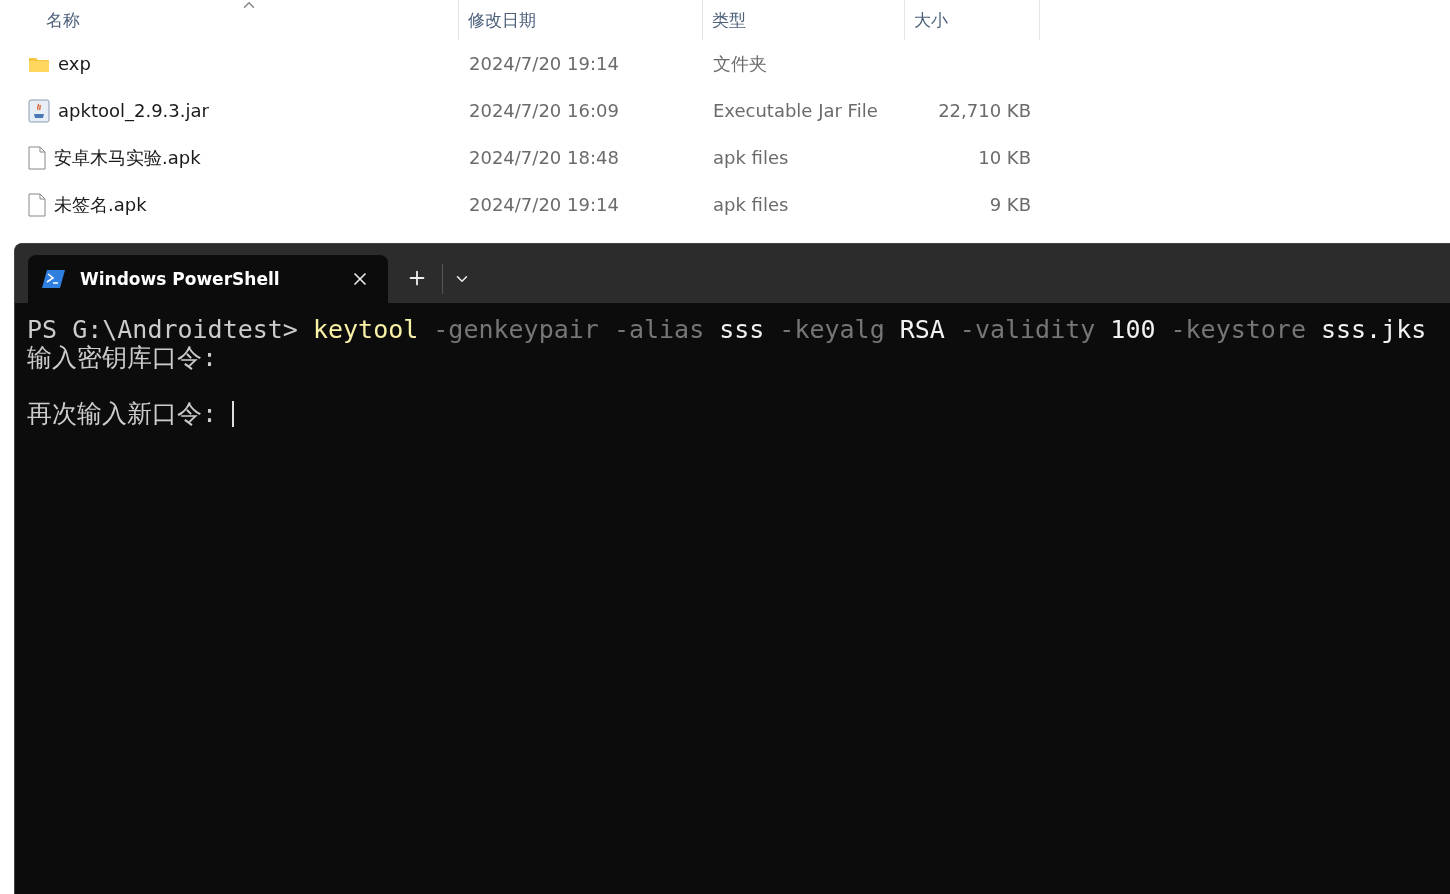  I want to click on file-name: exp, so click(74, 63).